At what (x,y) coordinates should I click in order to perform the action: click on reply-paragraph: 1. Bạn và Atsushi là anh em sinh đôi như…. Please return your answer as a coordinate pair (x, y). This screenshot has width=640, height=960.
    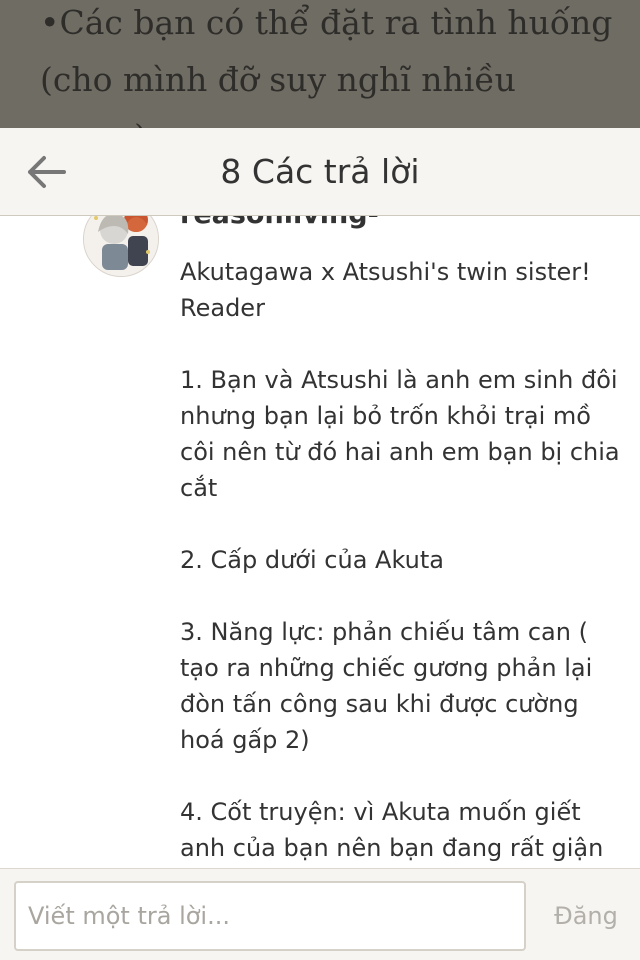
    Looking at the image, I should click on (400, 434).